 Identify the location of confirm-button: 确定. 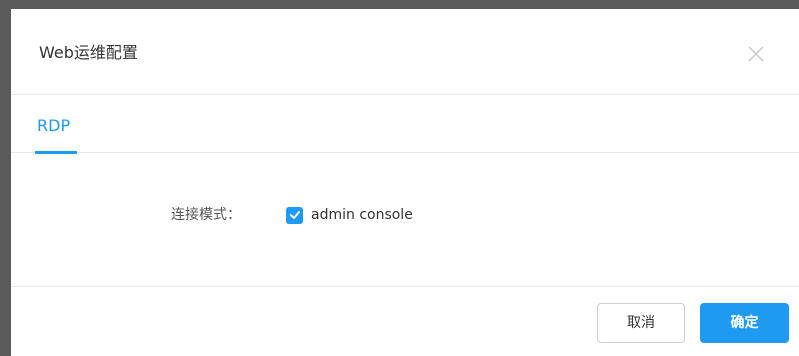
(744, 323).